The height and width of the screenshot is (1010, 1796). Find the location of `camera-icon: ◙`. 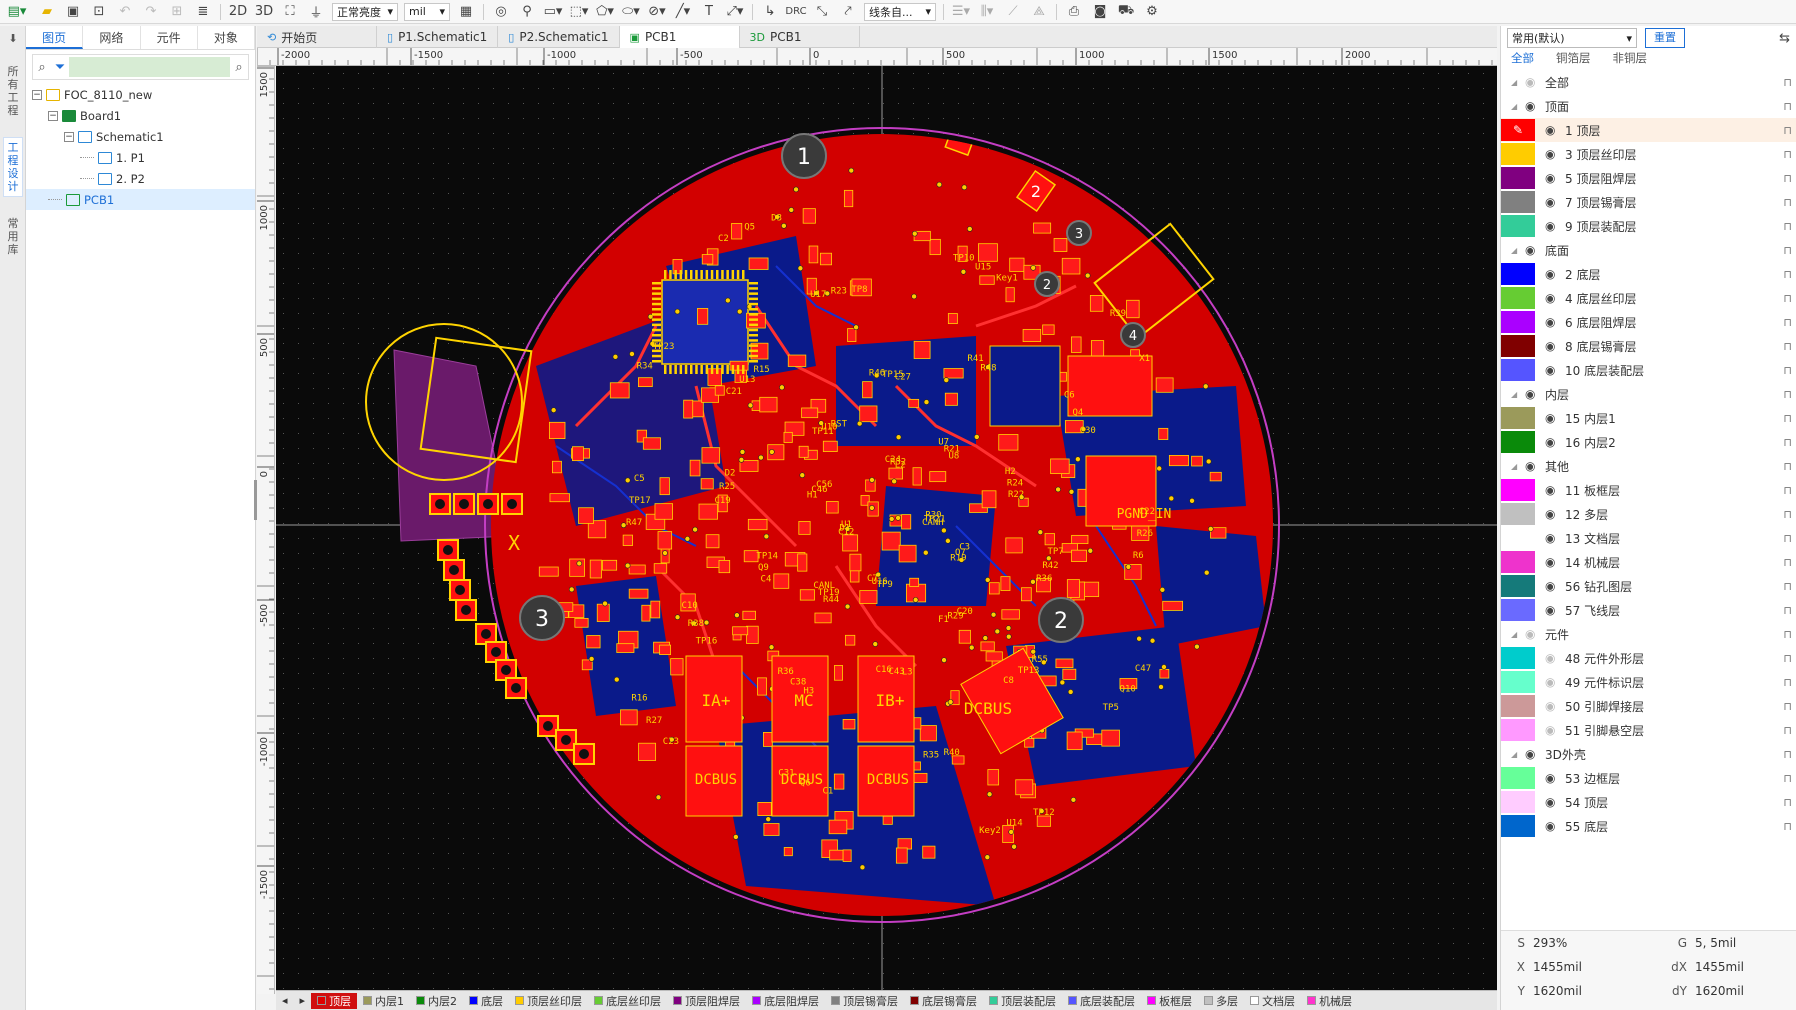

camera-icon: ◙ is located at coordinates (1100, 12).